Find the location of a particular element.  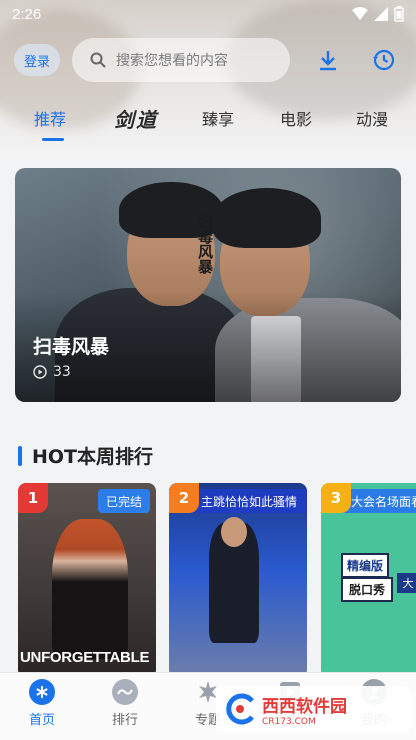

card-poster-text: UNFORGETTABLE is located at coordinates (85, 657).